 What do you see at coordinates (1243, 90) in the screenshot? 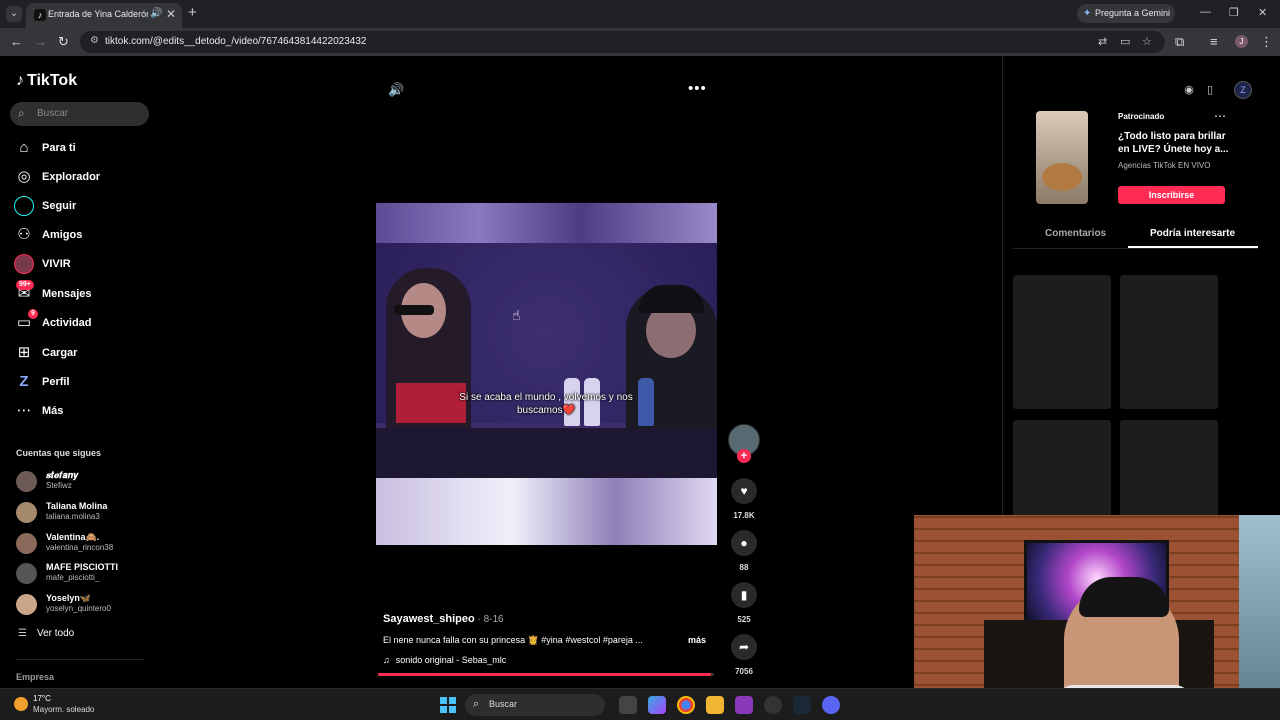
I see `profile-avatar: Z` at bounding box center [1243, 90].